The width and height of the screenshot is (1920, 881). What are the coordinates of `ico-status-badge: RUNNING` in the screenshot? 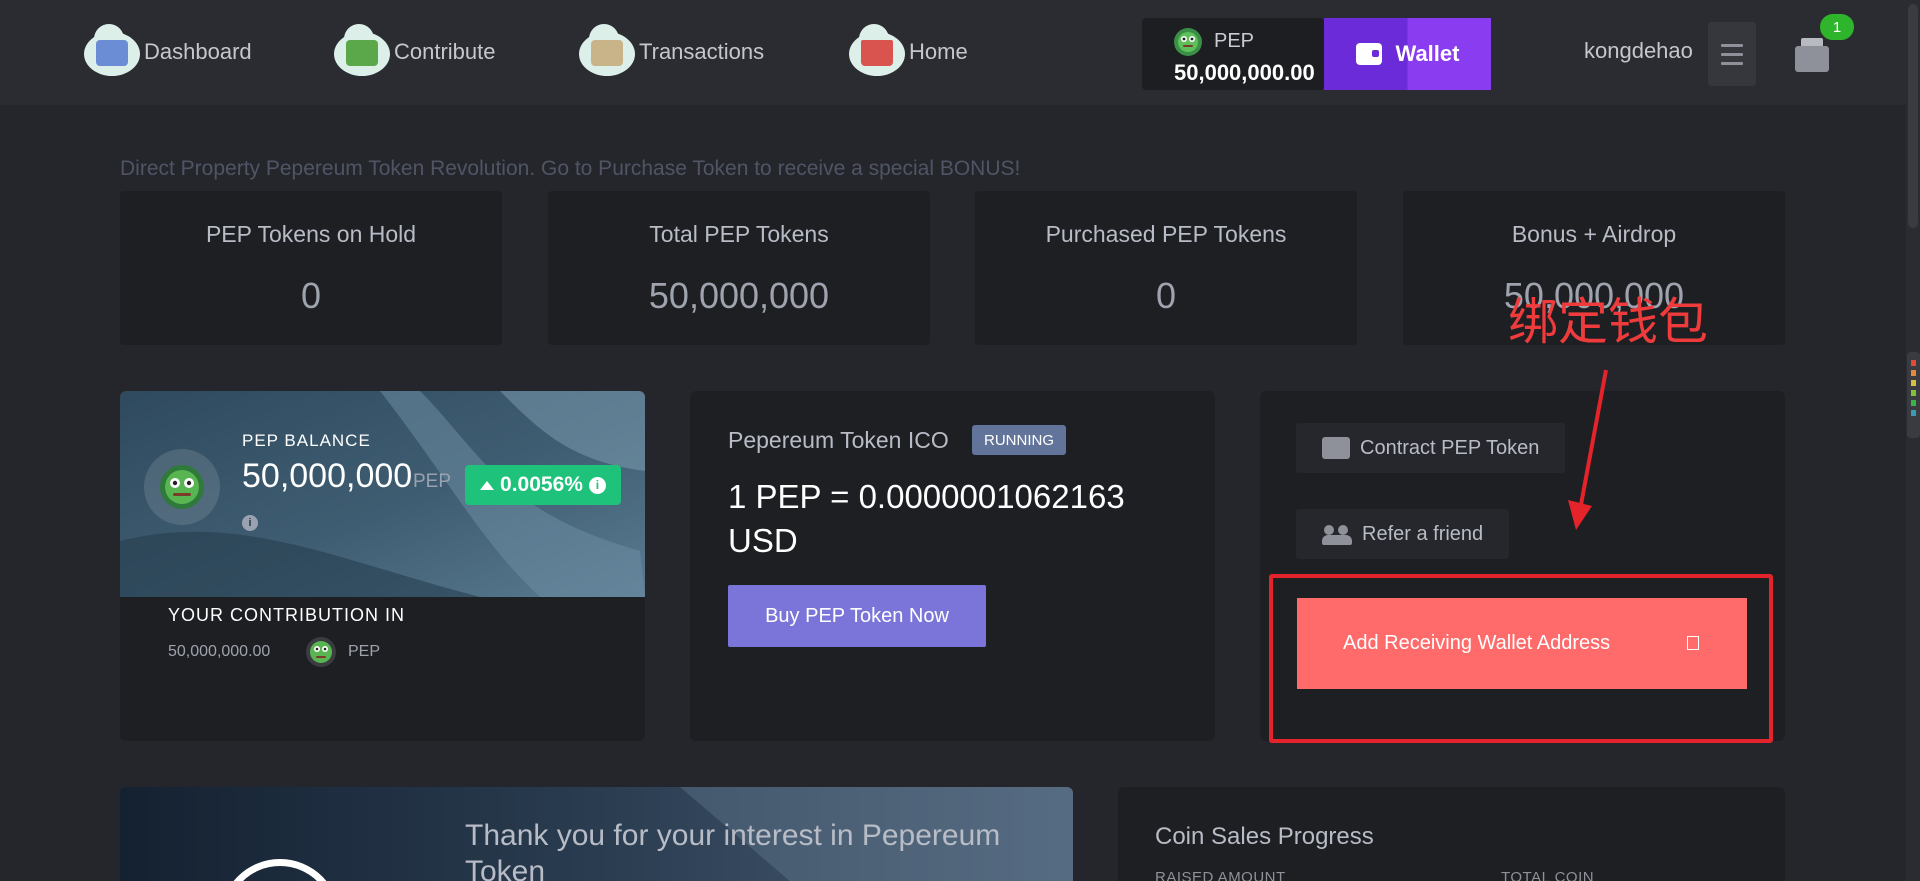 It's located at (1019, 440).